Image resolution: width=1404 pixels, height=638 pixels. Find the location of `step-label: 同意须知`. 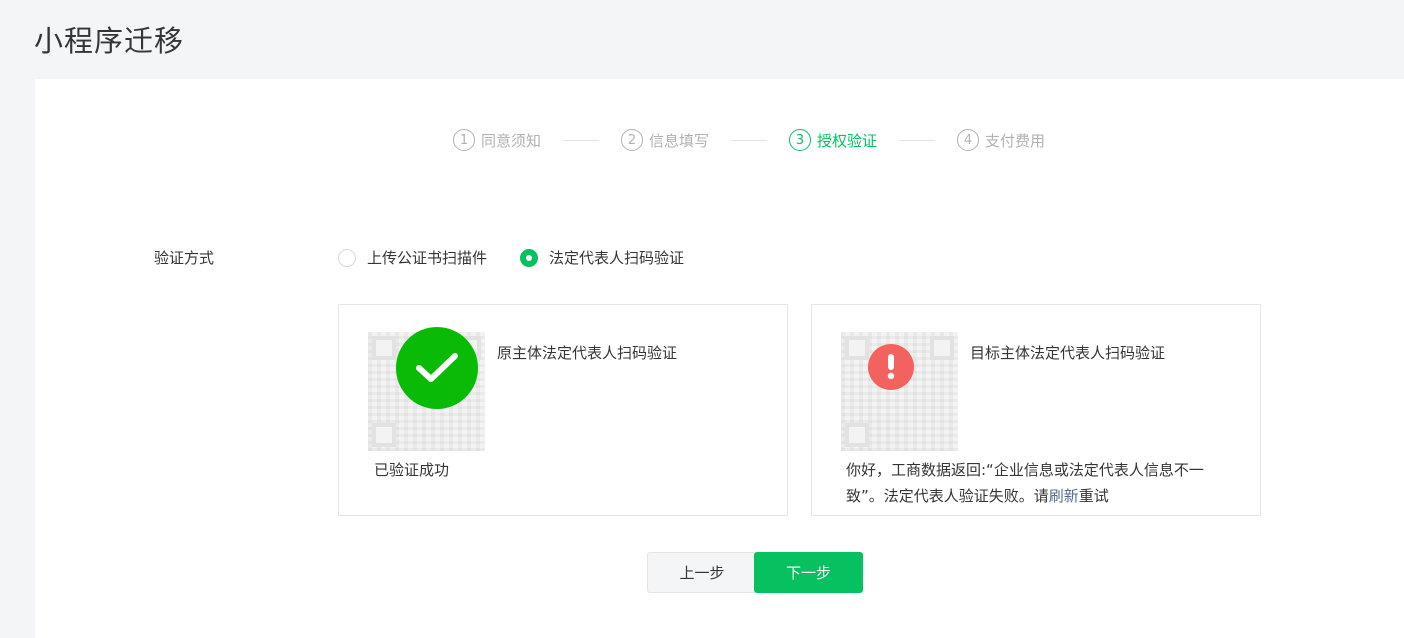

step-label: 同意须知 is located at coordinates (511, 140).